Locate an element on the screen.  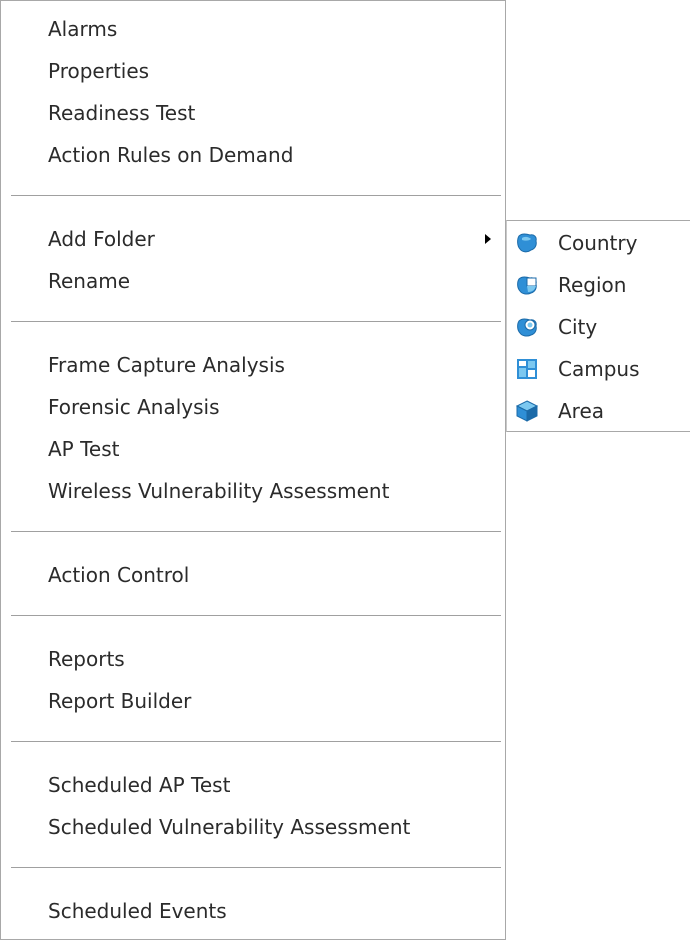
menu-item-scheduled-ap-test: Scheduled AP Test is located at coordinates (139, 785).